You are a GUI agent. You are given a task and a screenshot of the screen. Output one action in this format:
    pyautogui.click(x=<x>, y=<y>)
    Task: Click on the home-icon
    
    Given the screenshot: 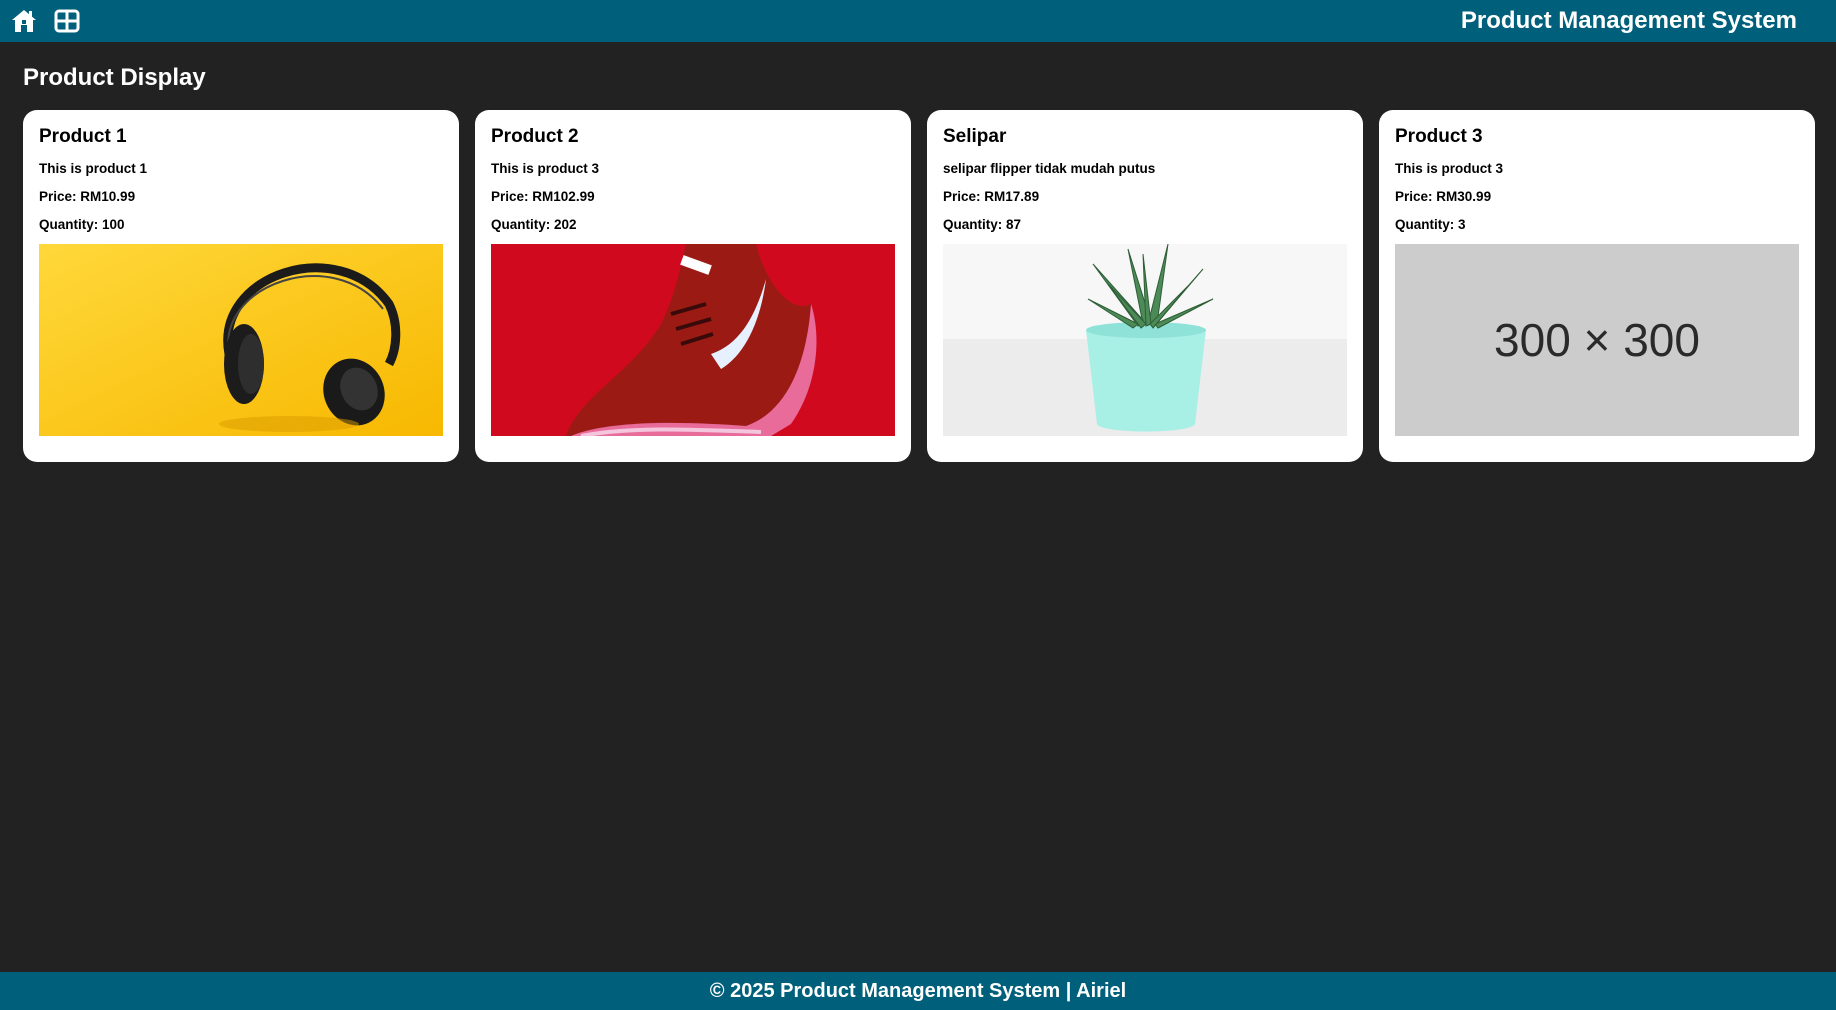 What is the action you would take?
    pyautogui.click(x=24, y=21)
    